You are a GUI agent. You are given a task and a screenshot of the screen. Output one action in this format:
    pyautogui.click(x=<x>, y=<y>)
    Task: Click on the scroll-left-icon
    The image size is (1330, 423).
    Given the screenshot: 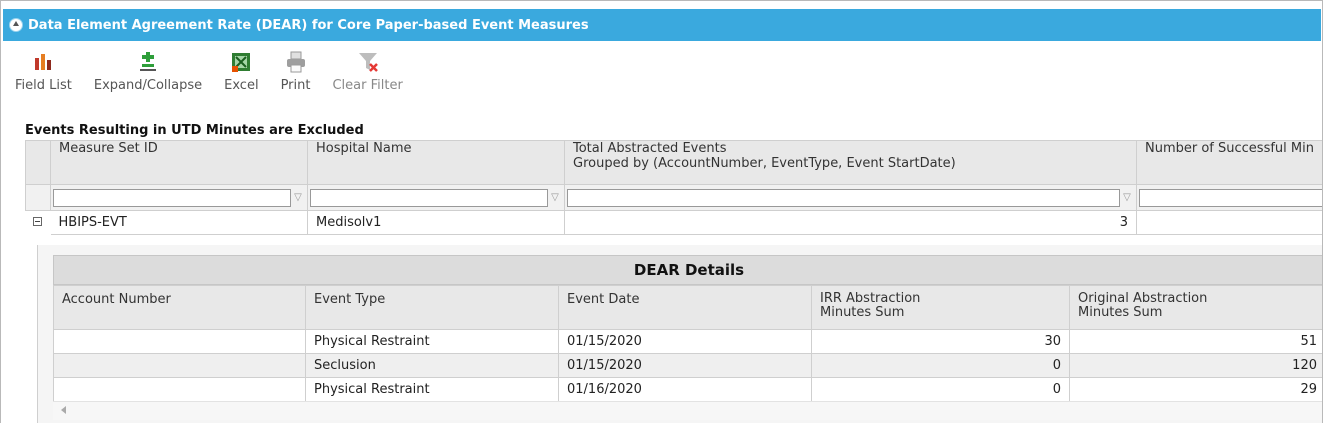 What is the action you would take?
    pyautogui.click(x=63, y=410)
    